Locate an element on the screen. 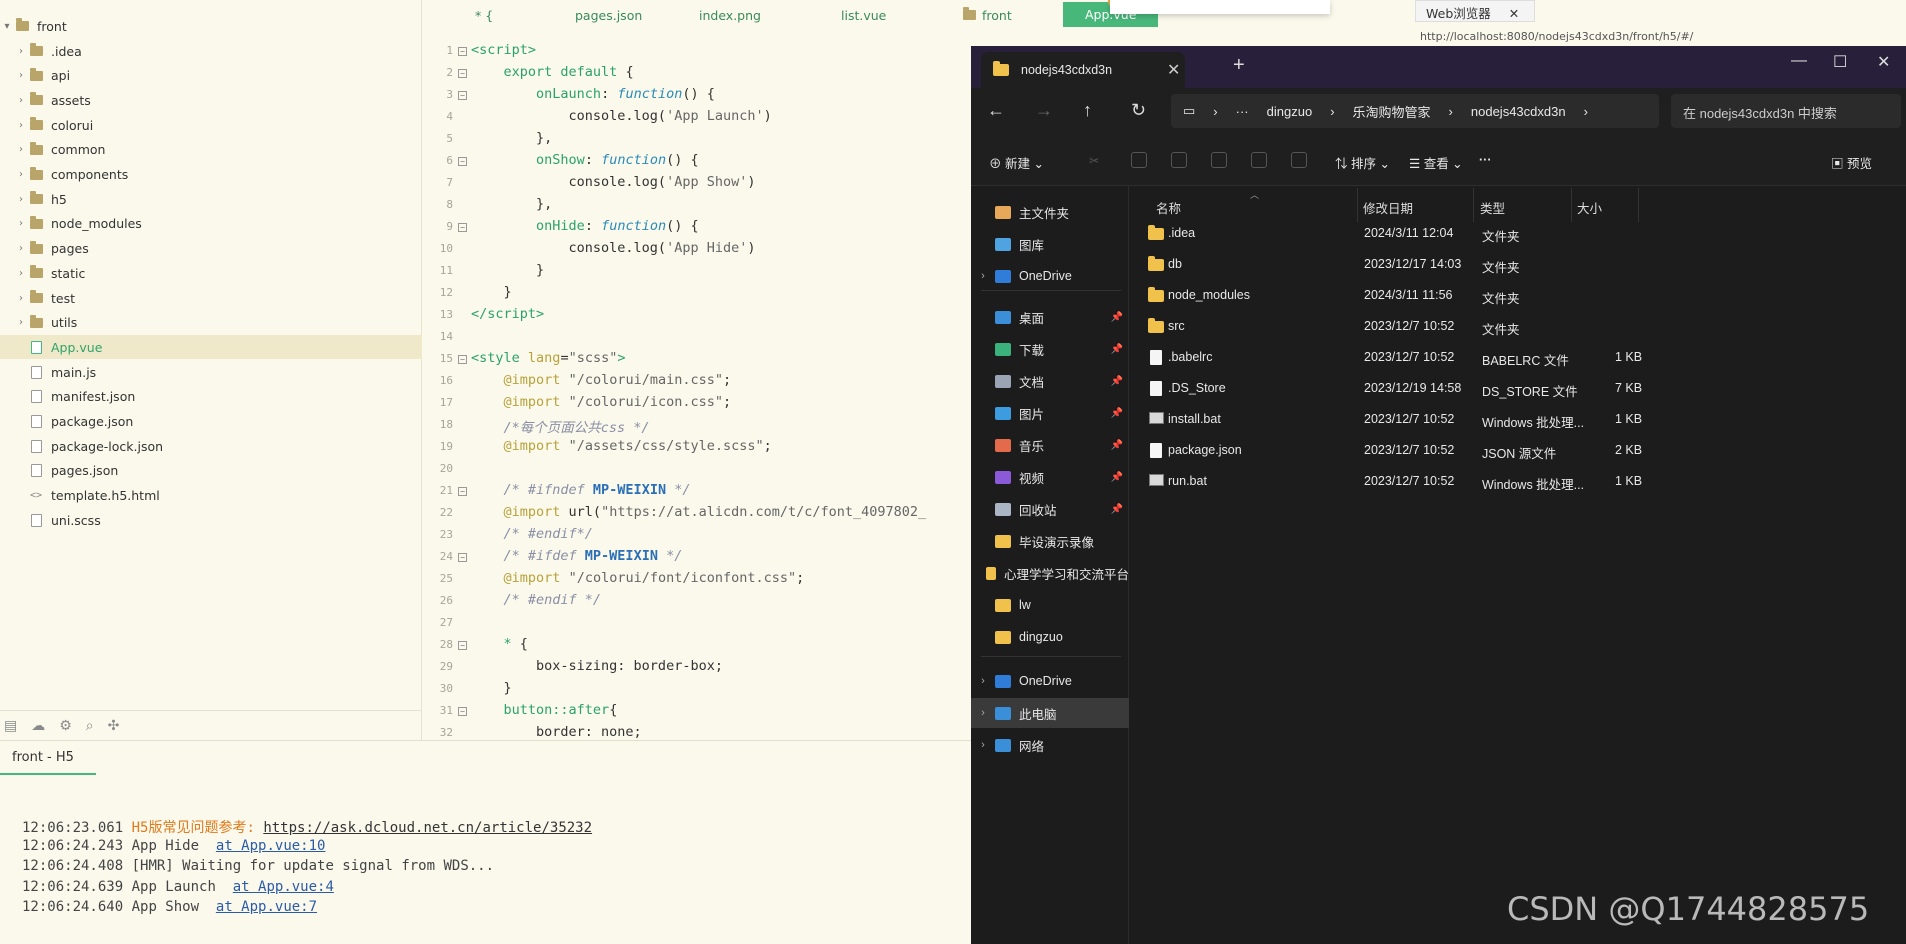  tree-item: manifest.json is located at coordinates (211, 397).